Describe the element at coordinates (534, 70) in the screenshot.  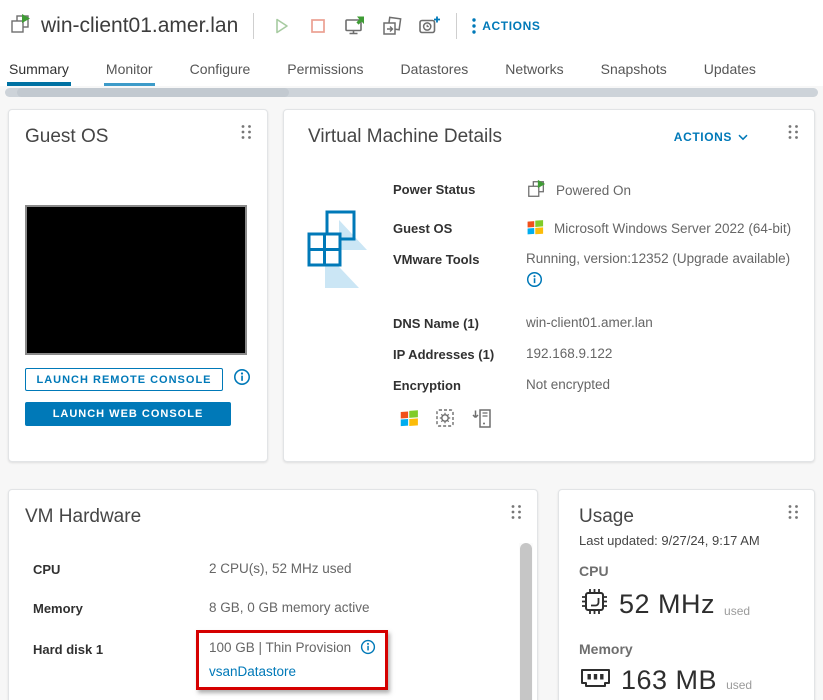
I see `tab-networks: Networks` at that location.